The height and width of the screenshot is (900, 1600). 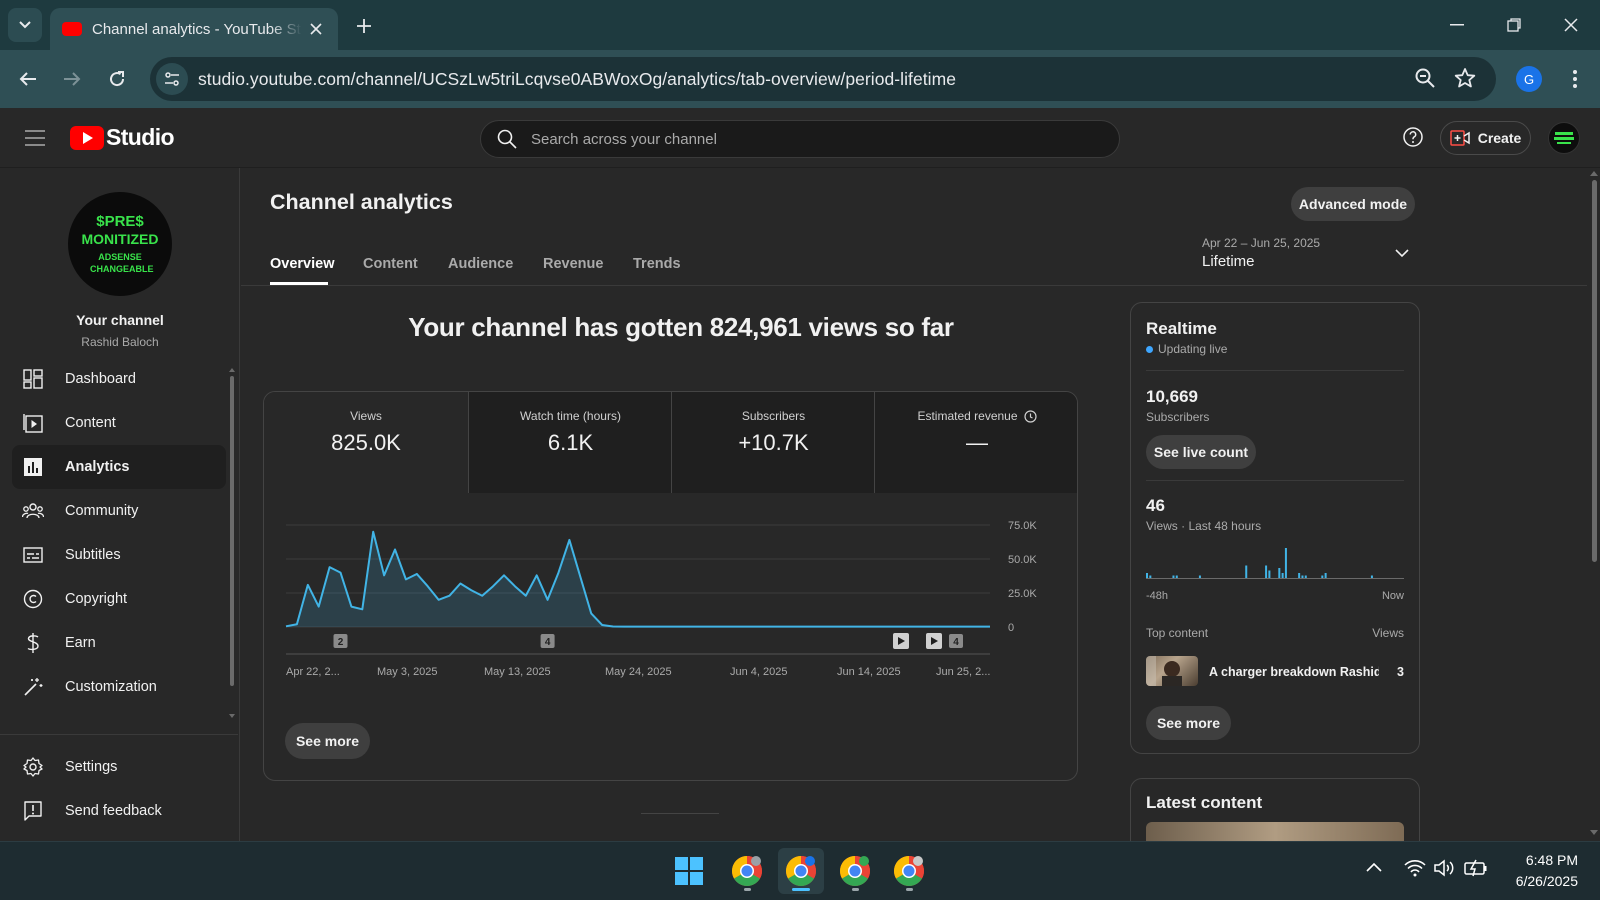 What do you see at coordinates (1261, 243) in the screenshot?
I see `period-range: Apr 22 – Jun 25, 2025` at bounding box center [1261, 243].